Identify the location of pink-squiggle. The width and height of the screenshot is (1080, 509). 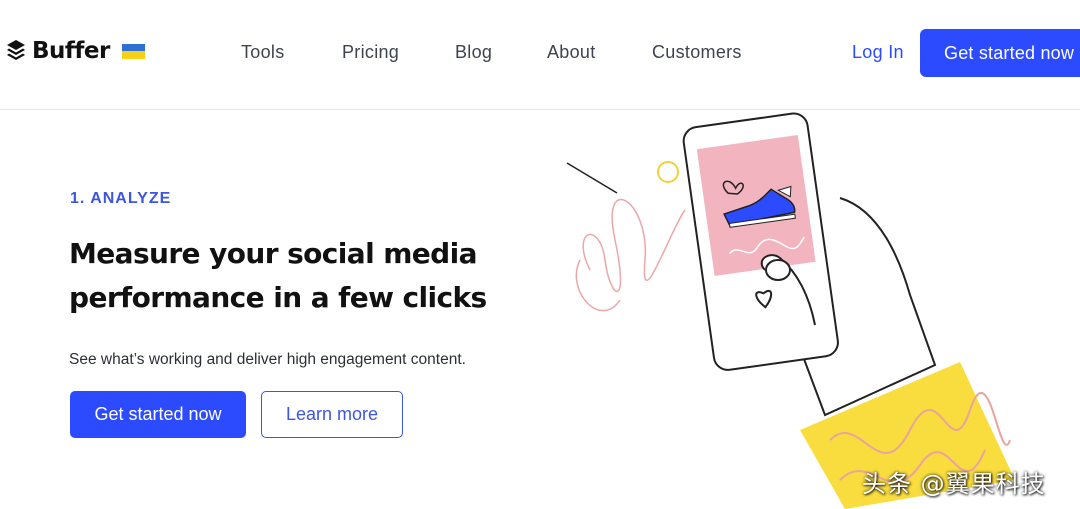
(634, 245).